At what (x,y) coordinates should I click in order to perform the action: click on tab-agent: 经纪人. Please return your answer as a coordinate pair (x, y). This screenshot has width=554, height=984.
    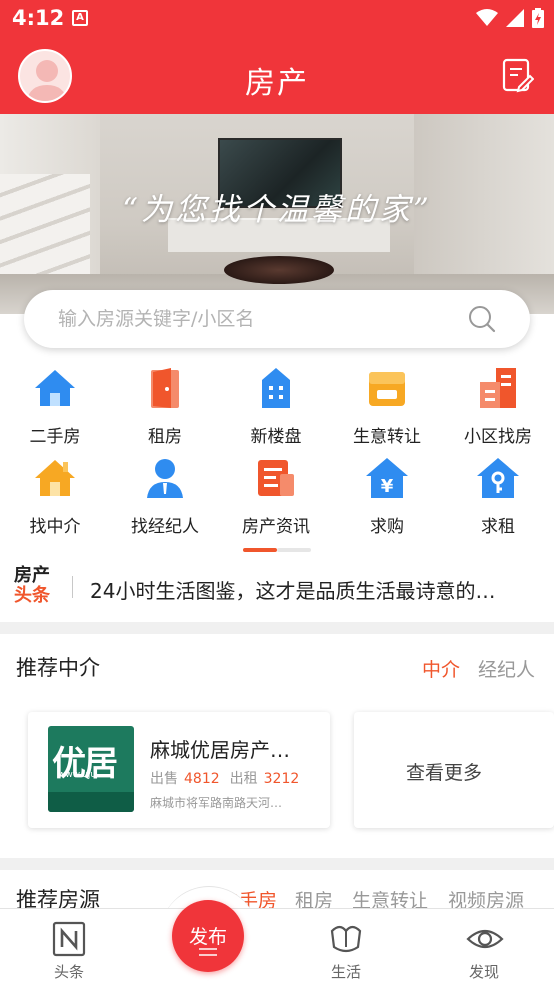
    Looking at the image, I should click on (506, 668).